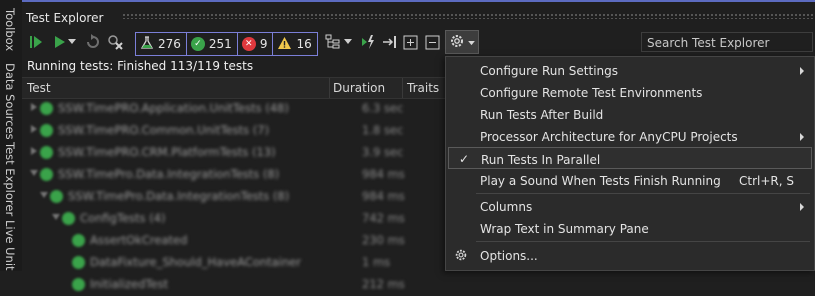 The image size is (815, 296). What do you see at coordinates (129, 284) in the screenshot?
I see `test-name: InitializedTest` at bounding box center [129, 284].